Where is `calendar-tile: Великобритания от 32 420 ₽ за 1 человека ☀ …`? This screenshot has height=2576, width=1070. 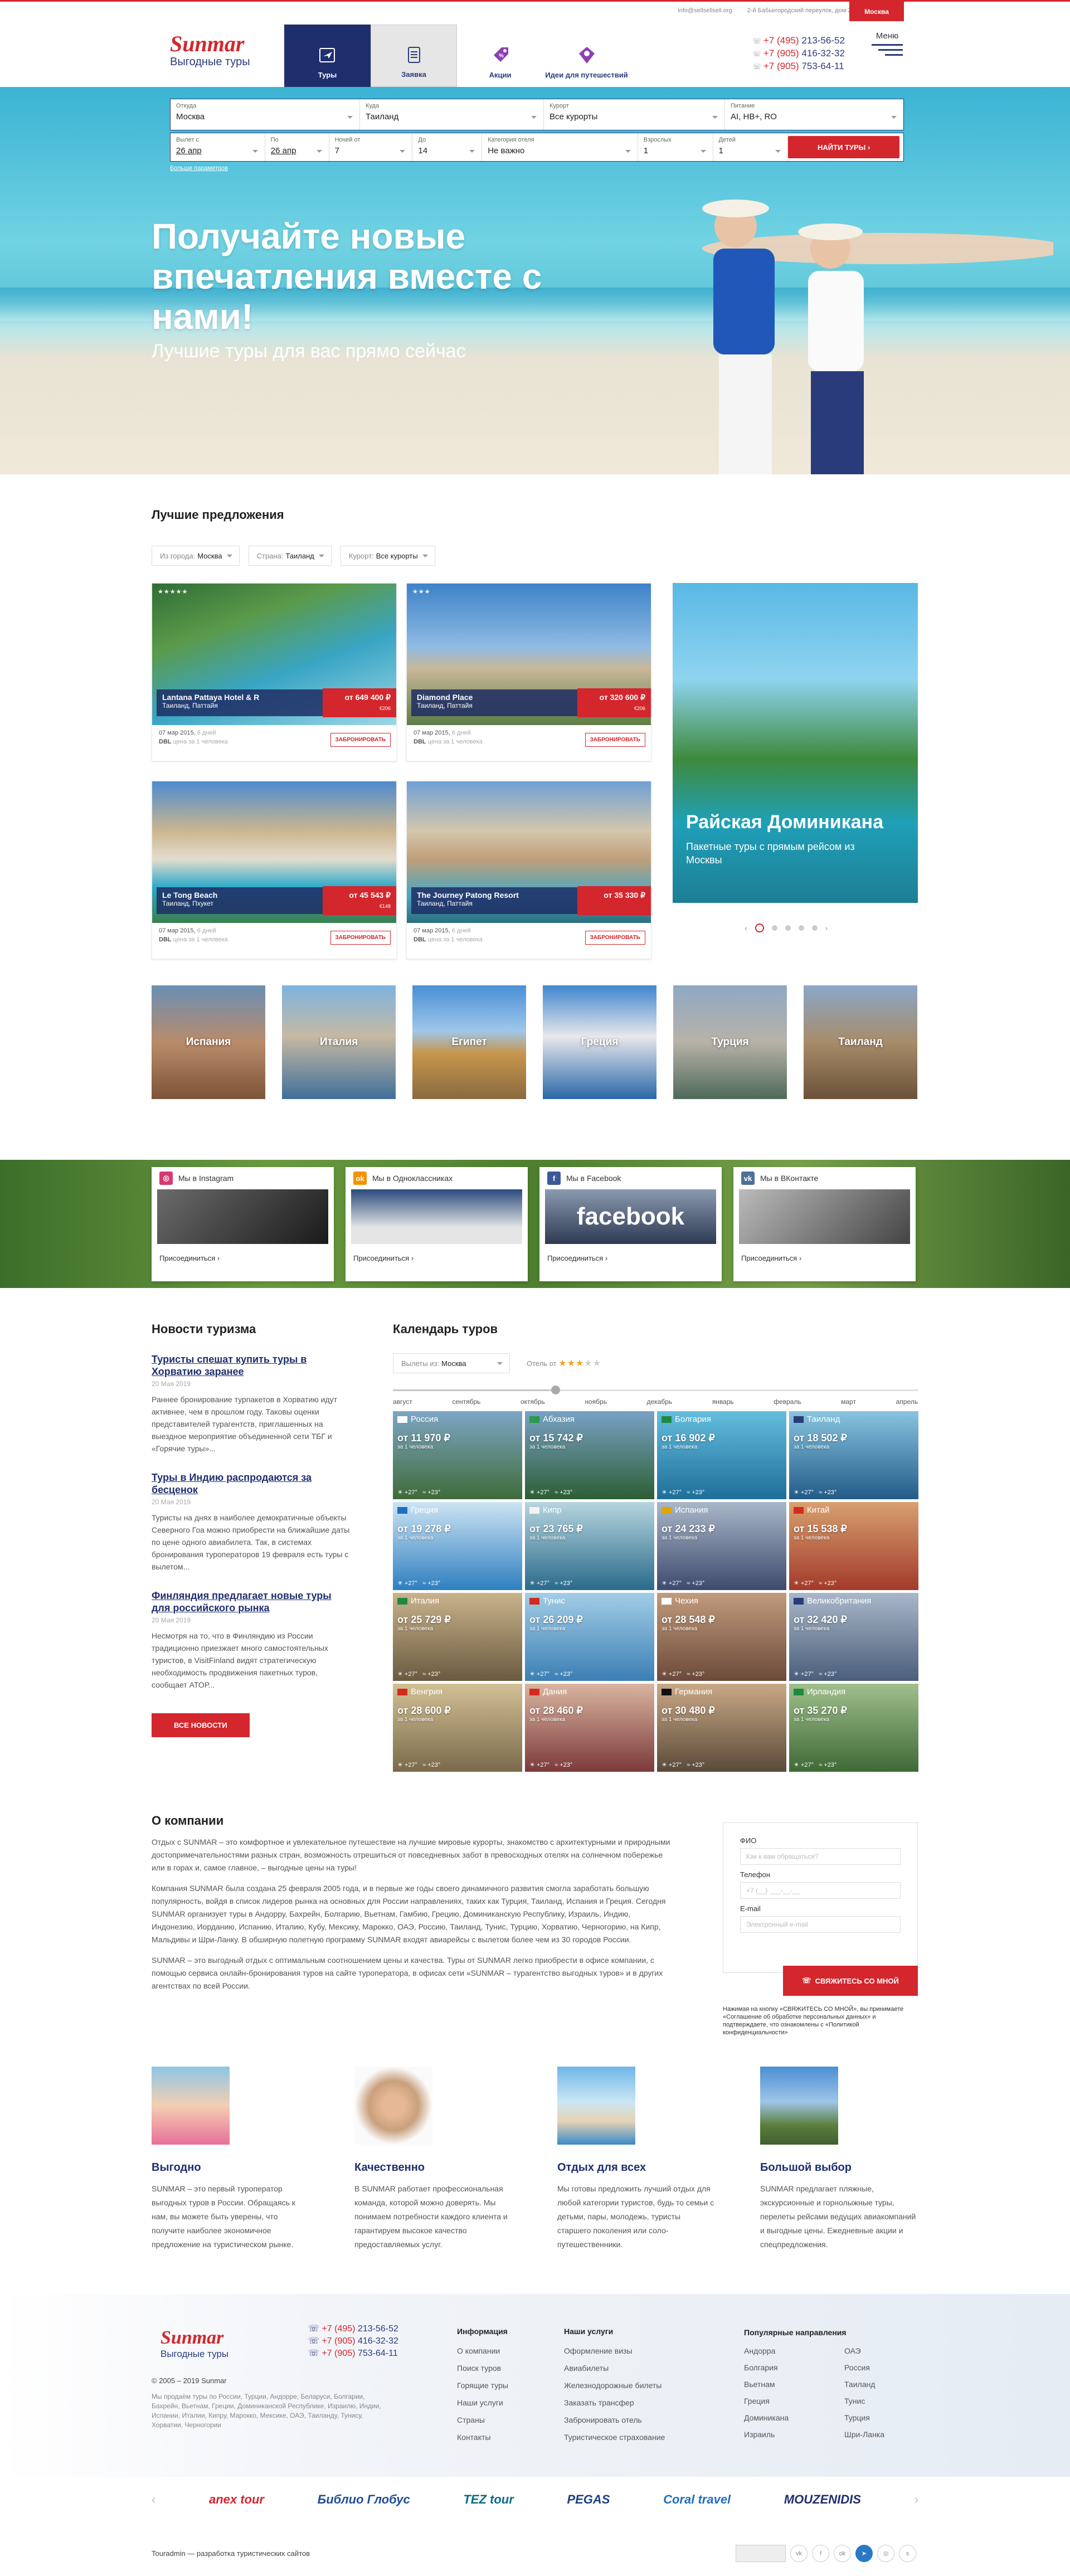 calendar-tile: Великобритания от 32 420 ₽ за 1 человека ☀ … is located at coordinates (853, 1637).